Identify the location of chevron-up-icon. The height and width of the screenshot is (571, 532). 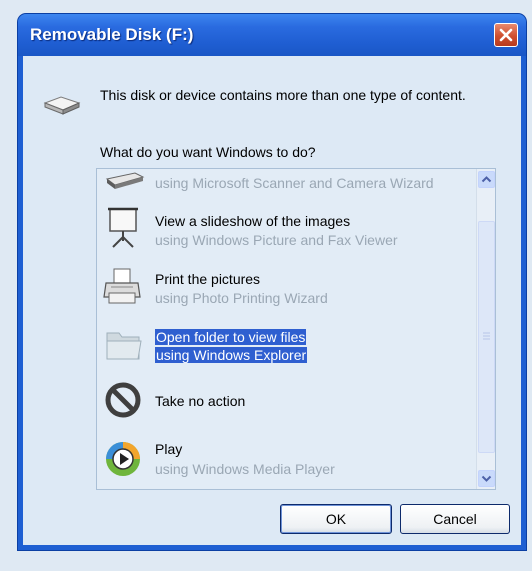
(486, 179).